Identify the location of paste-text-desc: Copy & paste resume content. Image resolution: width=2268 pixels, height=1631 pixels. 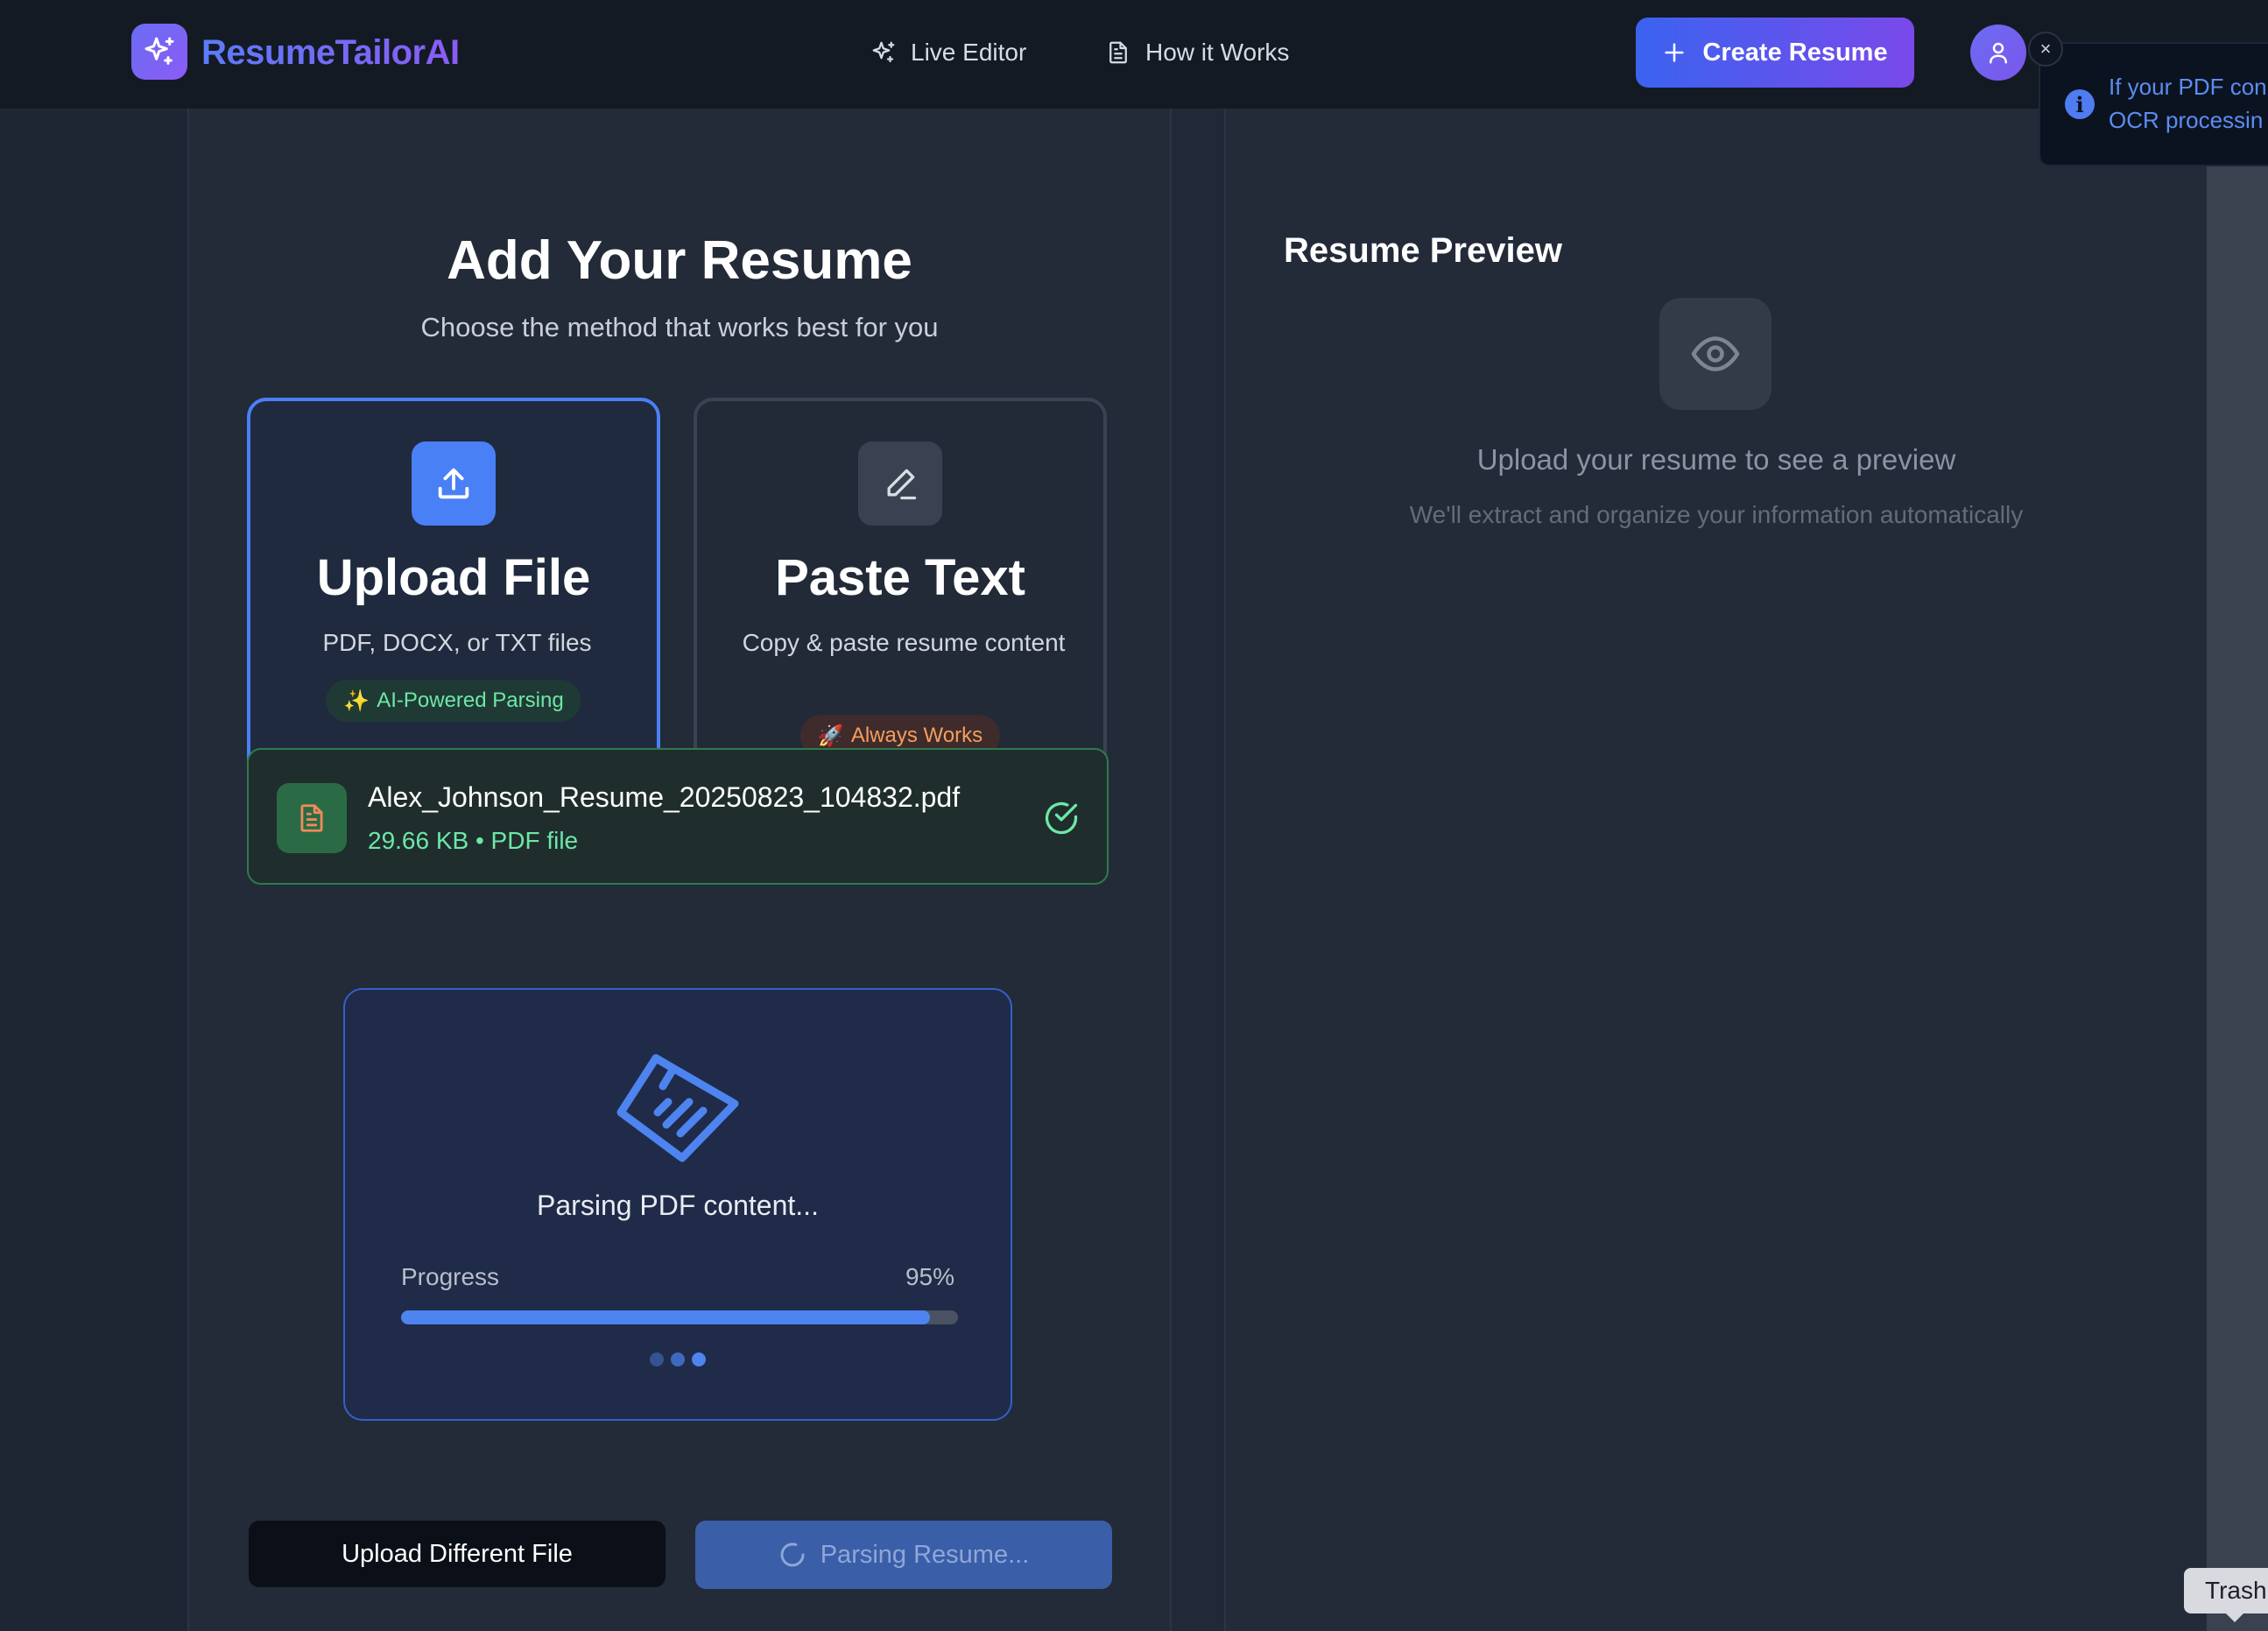
(904, 642).